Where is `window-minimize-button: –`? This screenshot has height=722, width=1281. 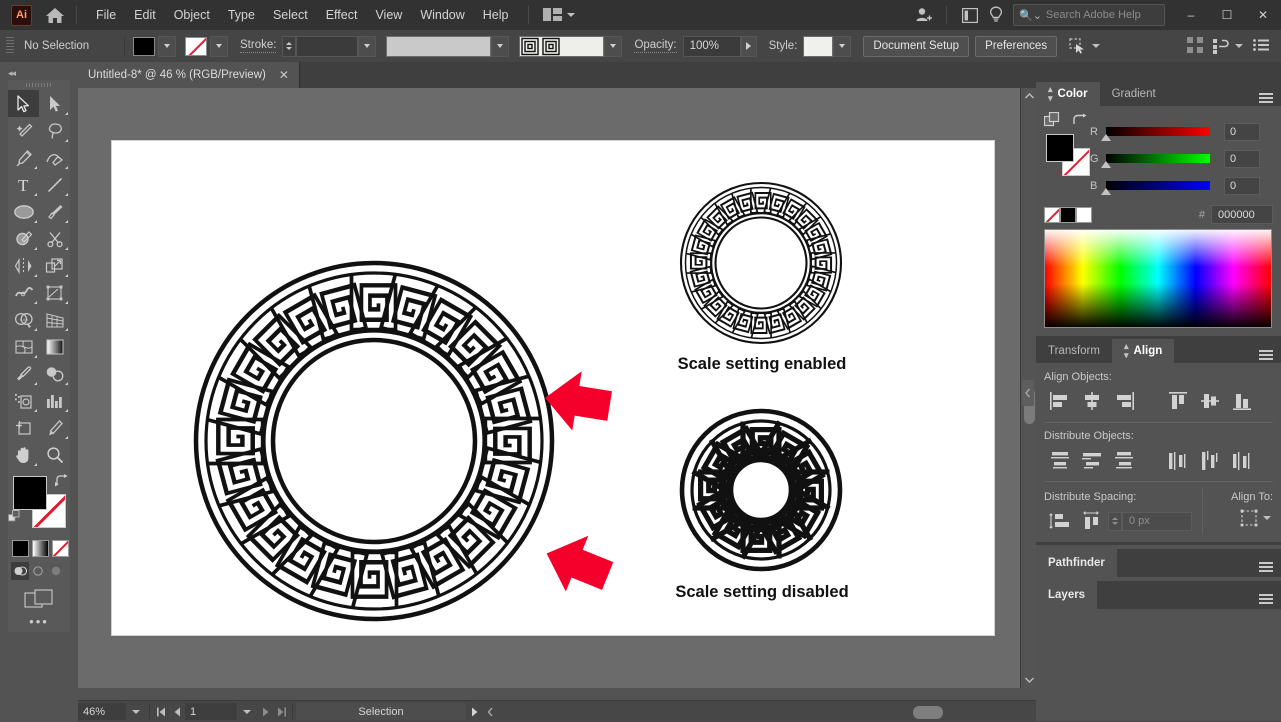 window-minimize-button: – is located at coordinates (1191, 15).